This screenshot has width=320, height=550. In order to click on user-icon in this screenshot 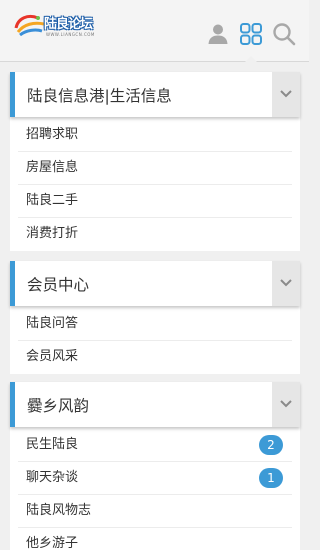, I will do `click(218, 34)`.